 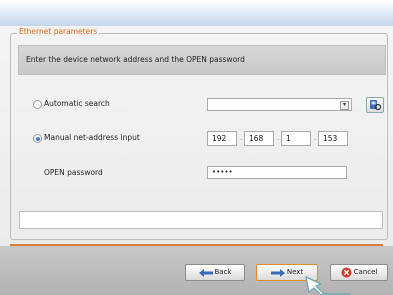 What do you see at coordinates (365, 272) in the screenshot?
I see `cancel-label: Cancel` at bounding box center [365, 272].